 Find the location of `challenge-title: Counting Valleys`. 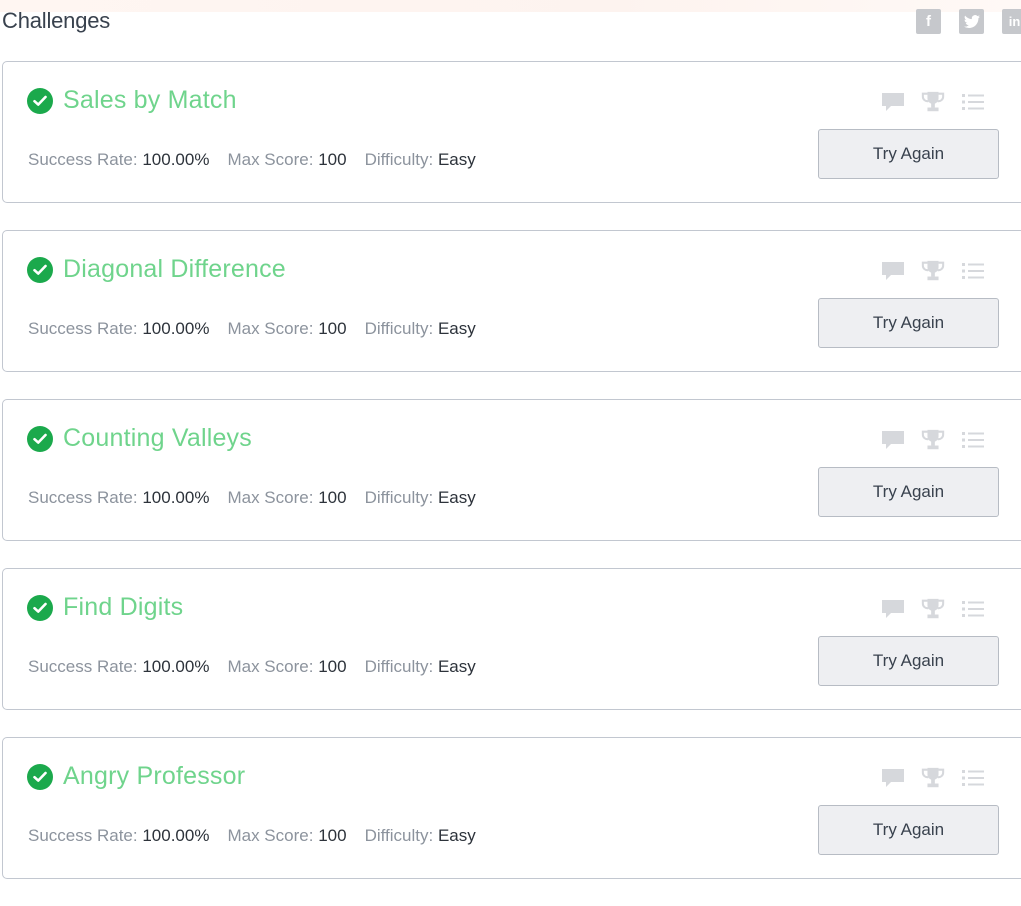

challenge-title: Counting Valleys is located at coordinates (157, 438).